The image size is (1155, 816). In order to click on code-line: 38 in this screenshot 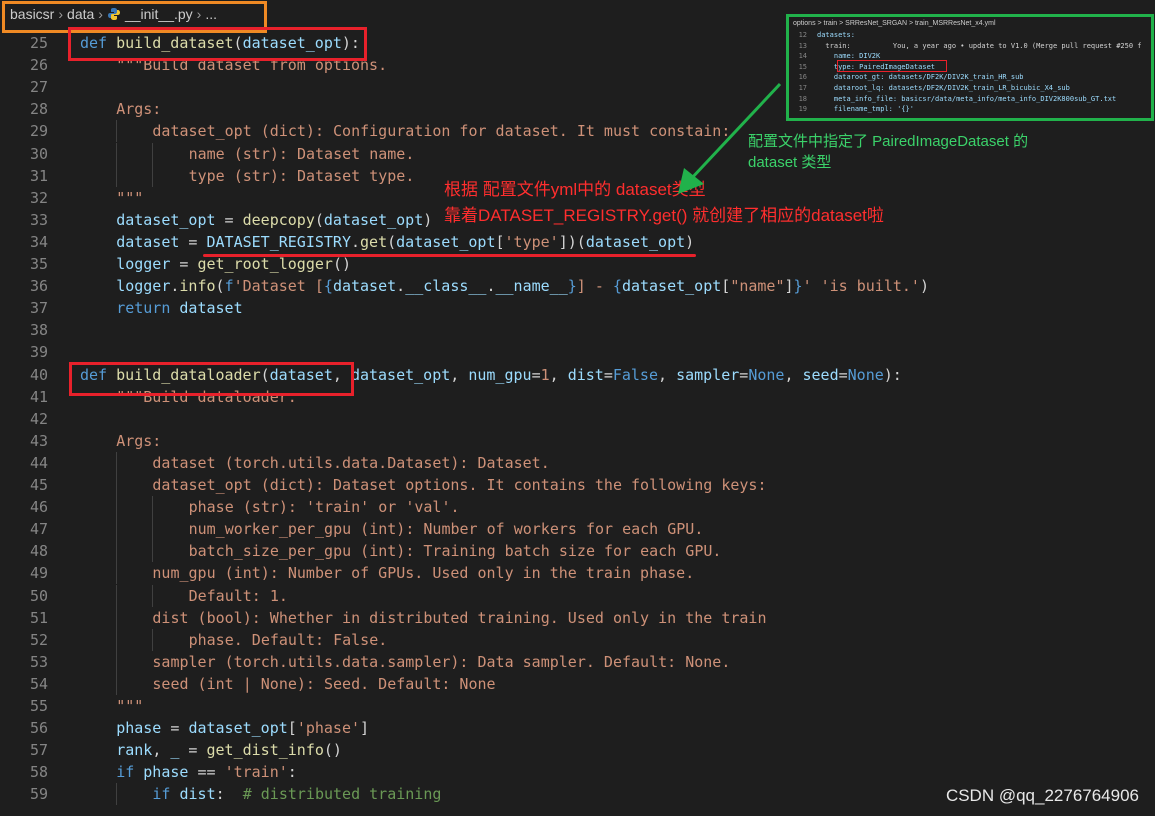, I will do `click(577, 330)`.